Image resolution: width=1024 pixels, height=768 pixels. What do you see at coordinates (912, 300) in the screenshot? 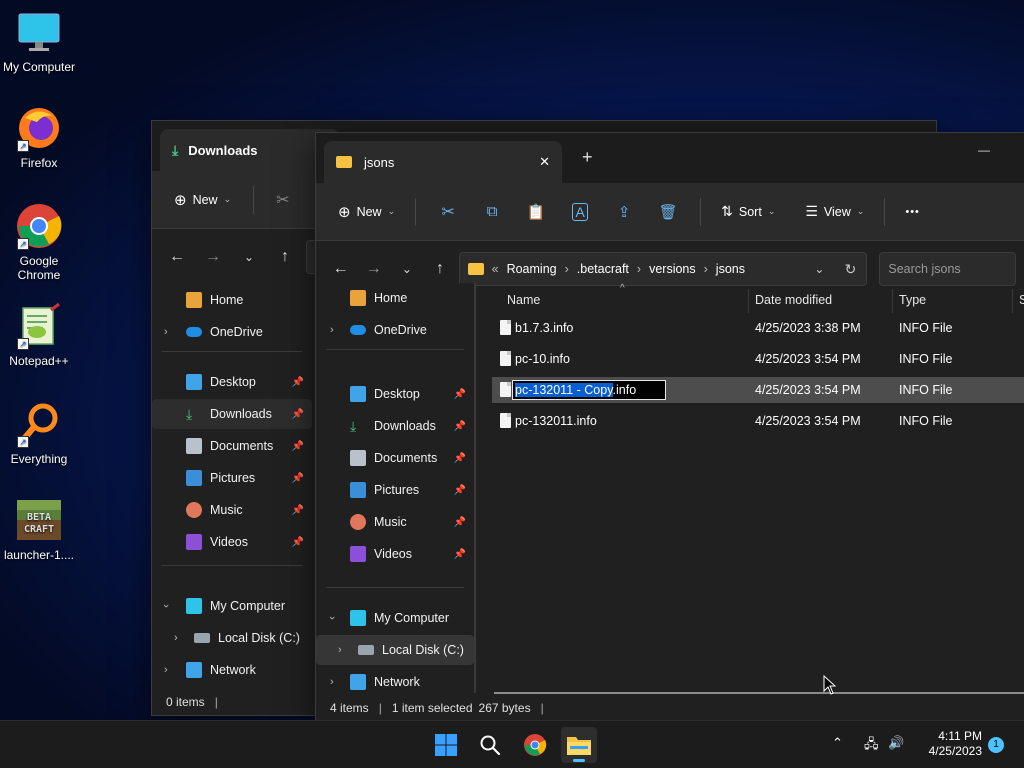
I see `column-header-type: Type` at bounding box center [912, 300].